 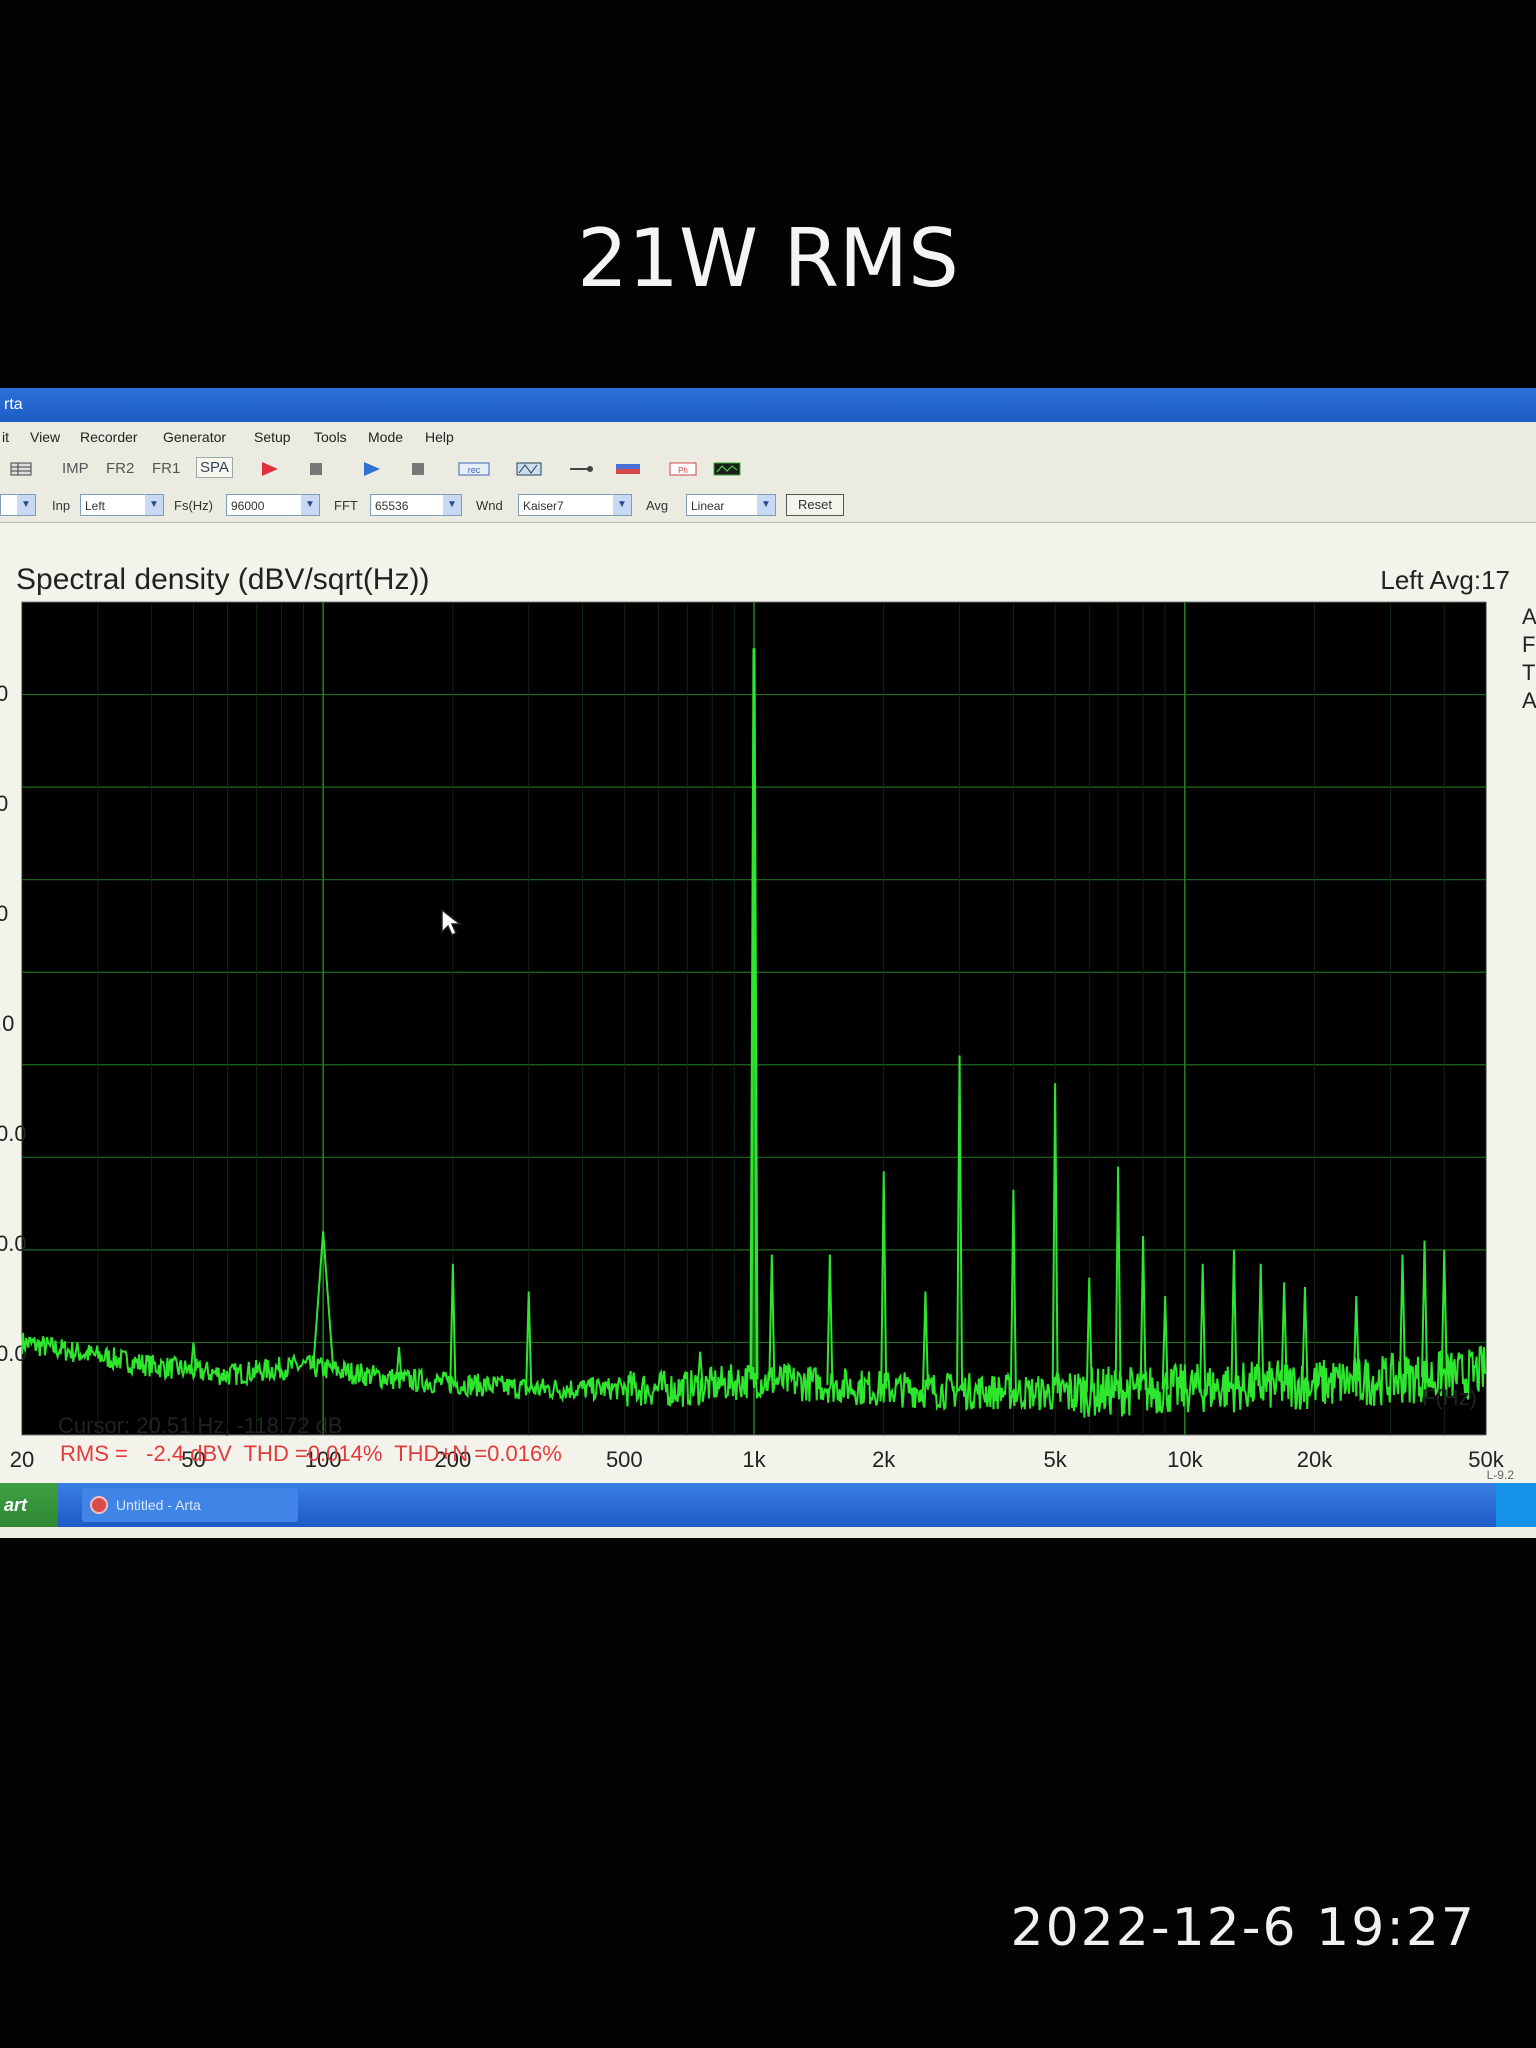 What do you see at coordinates (1529, 659) in the screenshot?
I see `side-panel-letters: A F T A` at bounding box center [1529, 659].